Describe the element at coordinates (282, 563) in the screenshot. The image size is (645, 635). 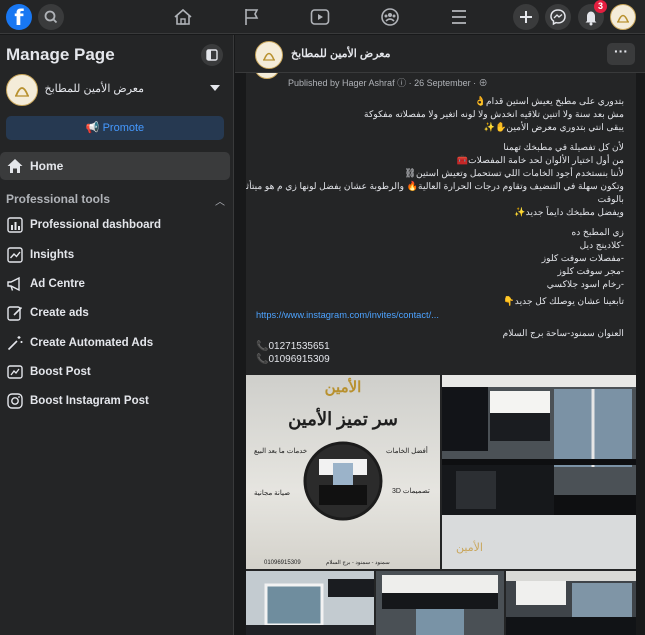
I see `ad-phone: 01096915309` at that location.